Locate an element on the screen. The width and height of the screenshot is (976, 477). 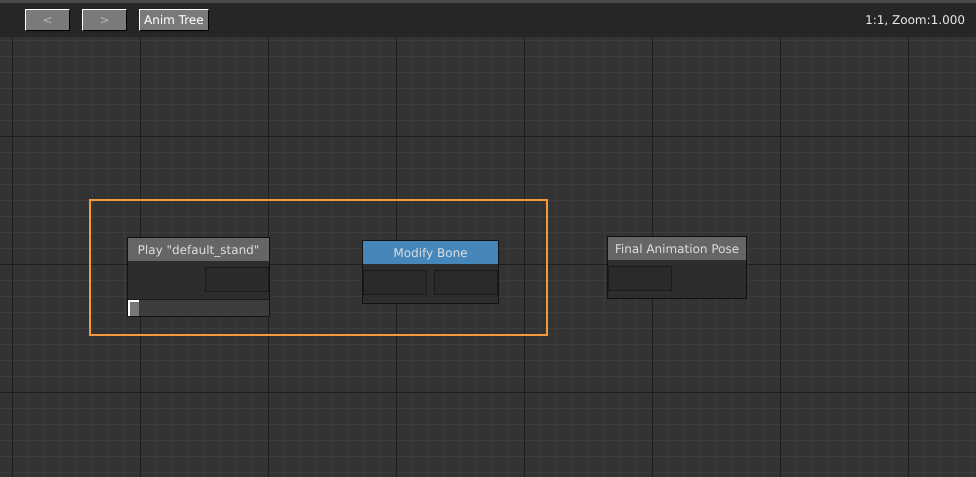
slider-thumb is located at coordinates (133, 308).